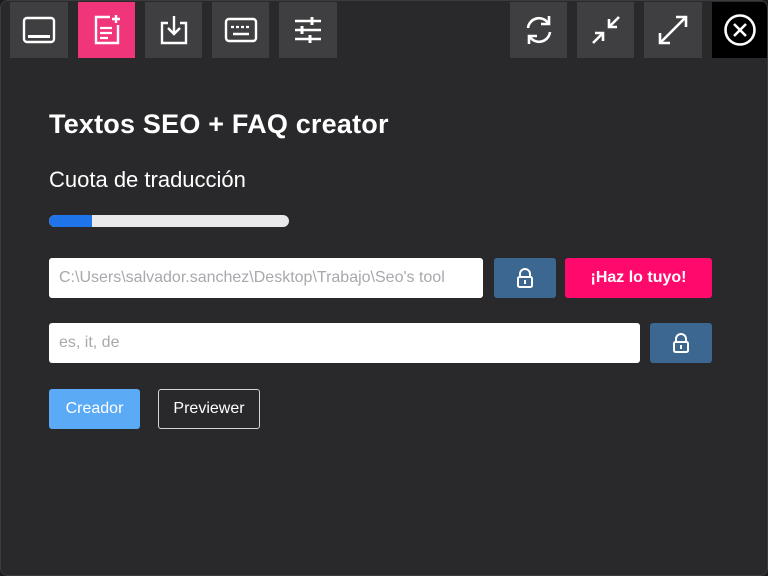  I want to click on languages-input, so click(344, 343).